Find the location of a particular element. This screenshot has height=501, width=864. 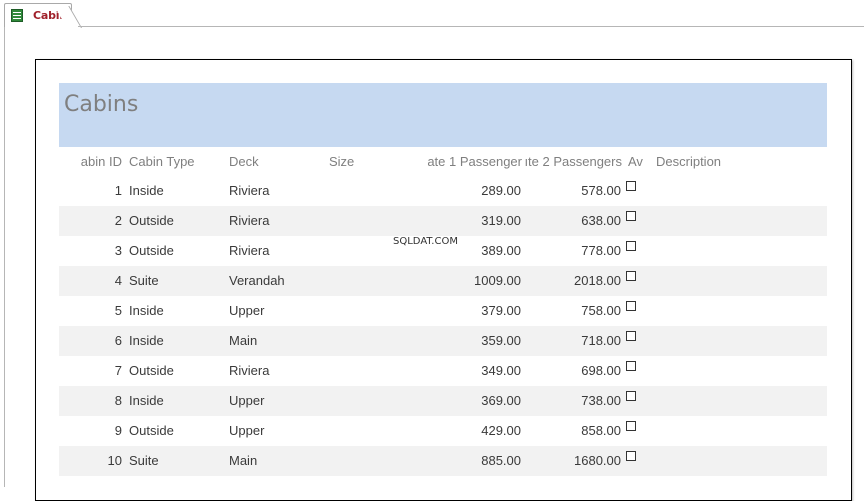

deck-cell: Verandah is located at coordinates (257, 280).